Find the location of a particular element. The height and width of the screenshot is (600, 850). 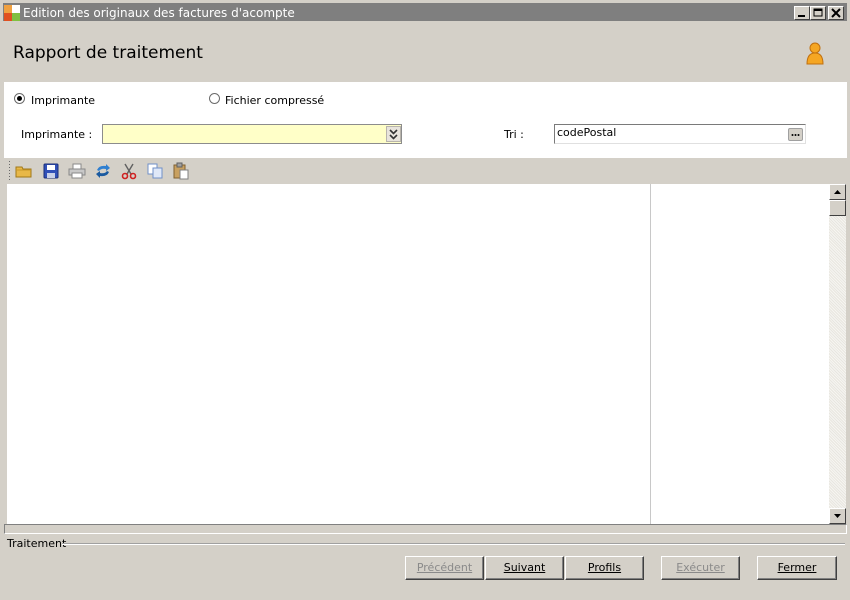

execute-button: Exécuter is located at coordinates (700, 568).